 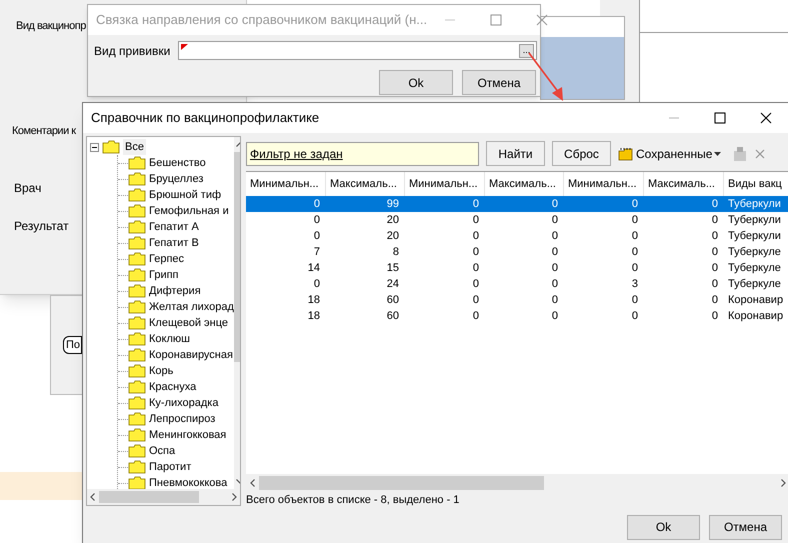 I want to click on tree-item: Брюшной тиф, so click(x=184, y=195).